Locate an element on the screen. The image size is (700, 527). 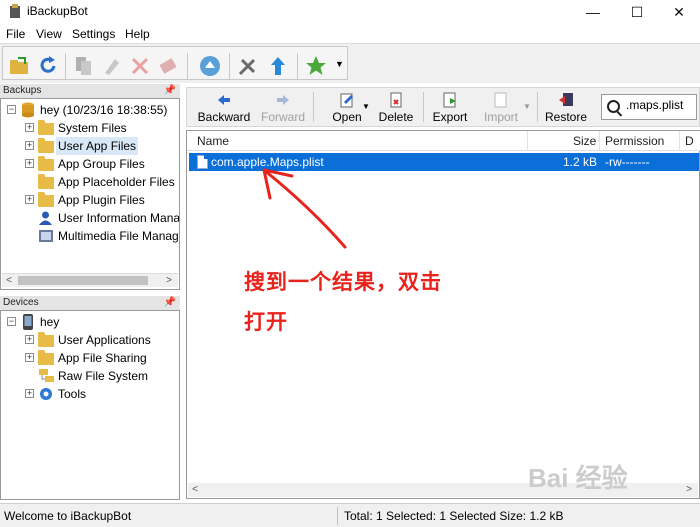
tree-label: App Group Files is located at coordinates (101, 164).